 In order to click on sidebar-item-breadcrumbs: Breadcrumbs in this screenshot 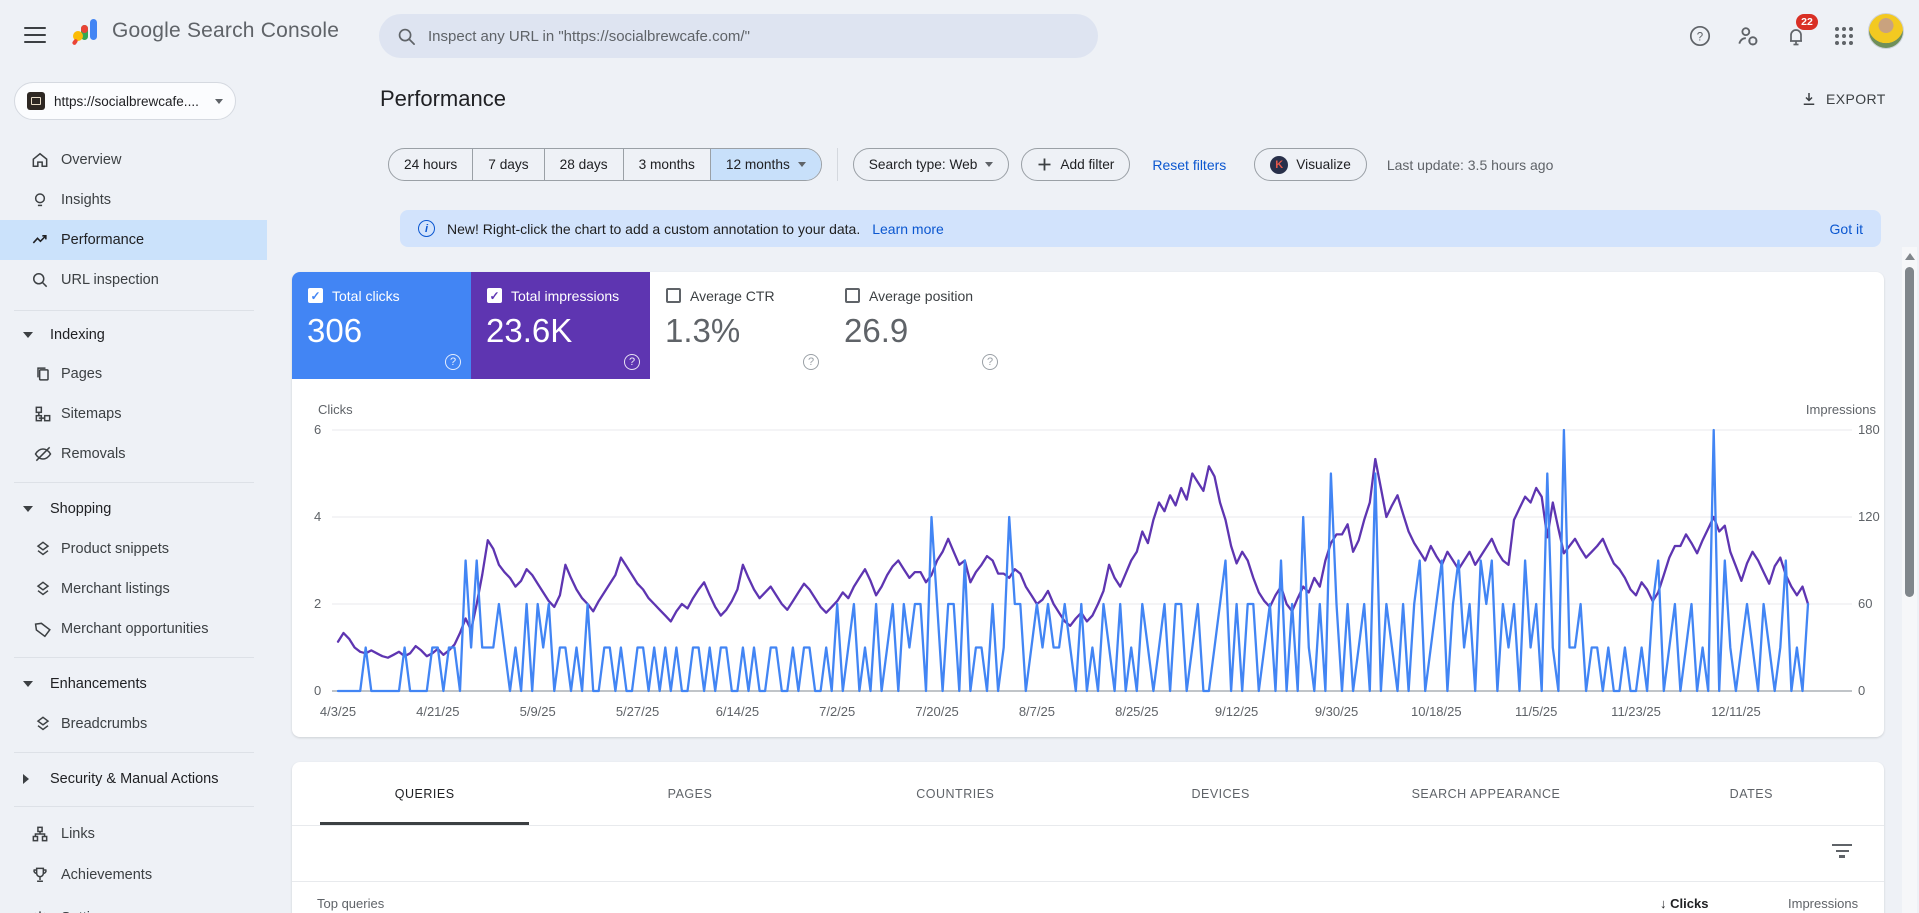, I will do `click(133, 724)`.